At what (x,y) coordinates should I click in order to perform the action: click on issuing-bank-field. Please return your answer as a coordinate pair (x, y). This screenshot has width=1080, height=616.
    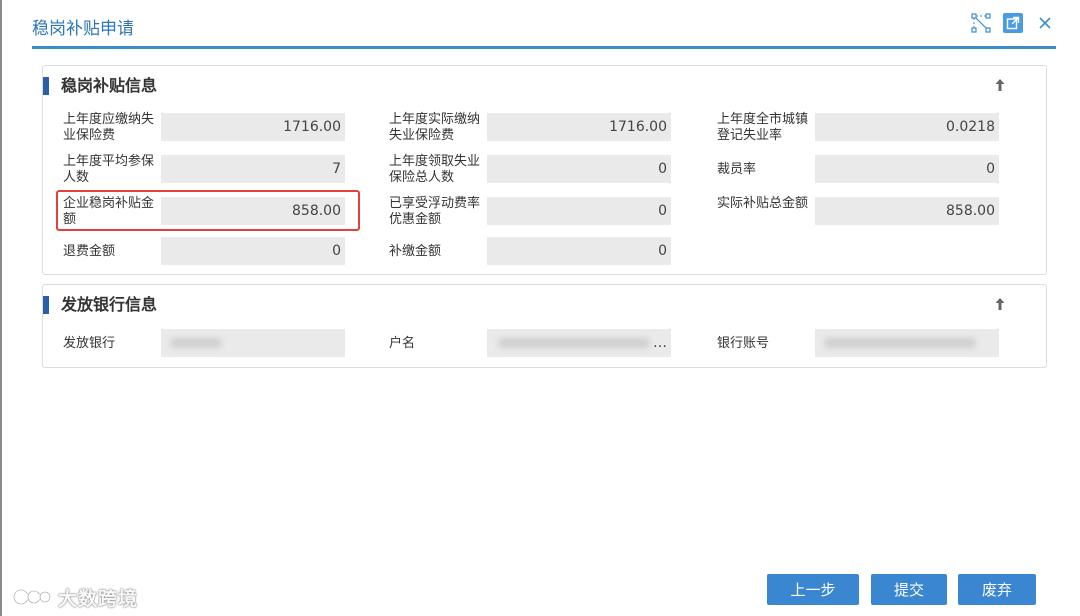
    Looking at the image, I should click on (253, 343).